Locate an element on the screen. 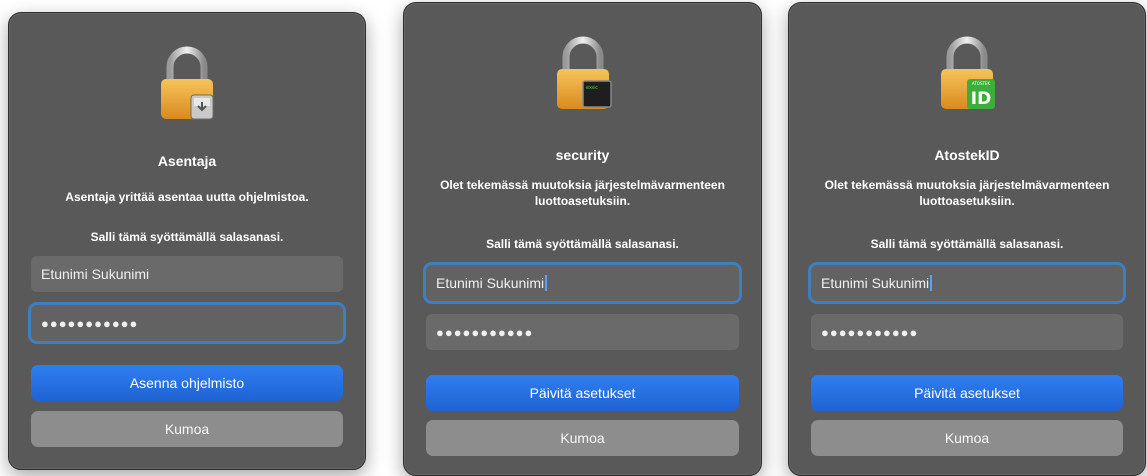 The width and height of the screenshot is (1147, 476). terminal-badge-icon: exec is located at coordinates (596, 94).